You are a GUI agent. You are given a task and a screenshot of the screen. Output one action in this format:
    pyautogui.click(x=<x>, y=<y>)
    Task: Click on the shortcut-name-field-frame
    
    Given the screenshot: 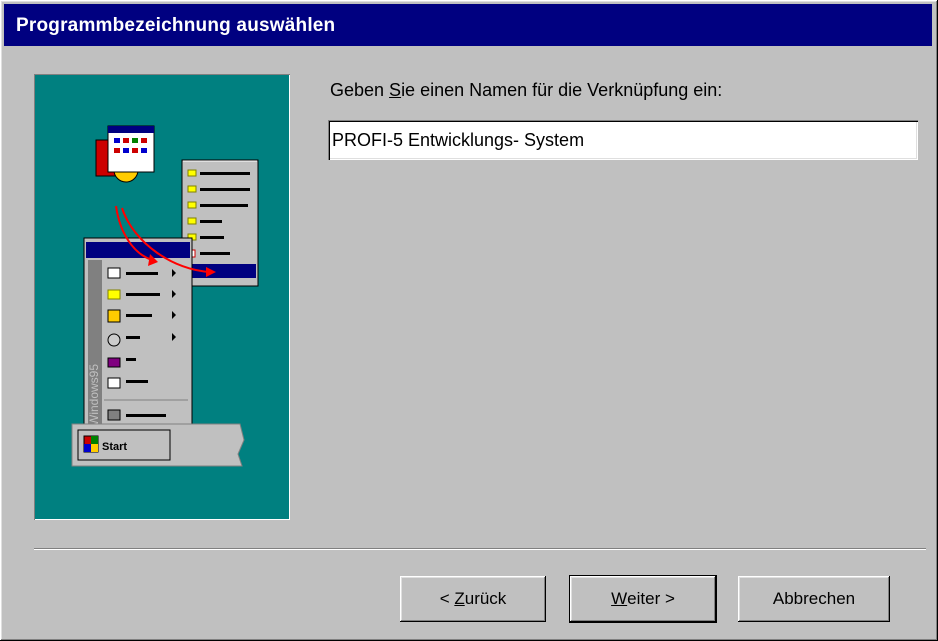 What is the action you would take?
    pyautogui.click(x=623, y=140)
    